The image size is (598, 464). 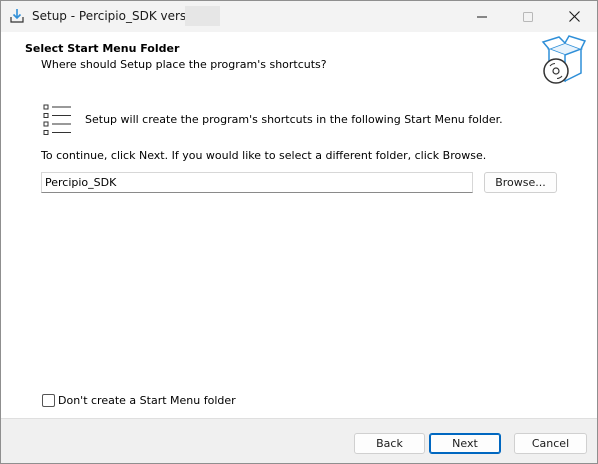 I want to click on redacted-version, so click(x=202, y=16).